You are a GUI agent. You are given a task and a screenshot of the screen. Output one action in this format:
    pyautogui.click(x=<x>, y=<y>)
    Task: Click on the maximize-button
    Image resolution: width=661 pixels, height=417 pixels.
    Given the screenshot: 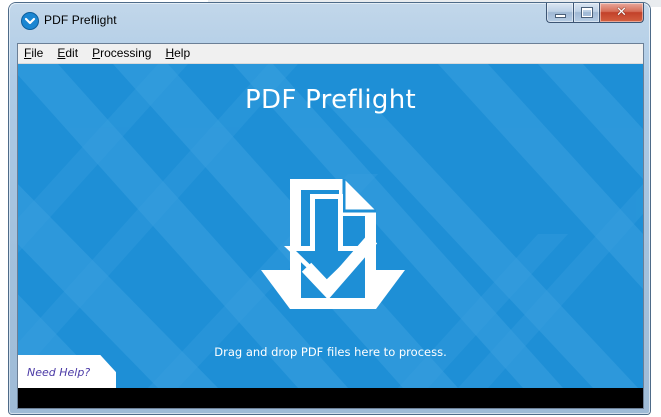 What is the action you would take?
    pyautogui.click(x=586, y=13)
    